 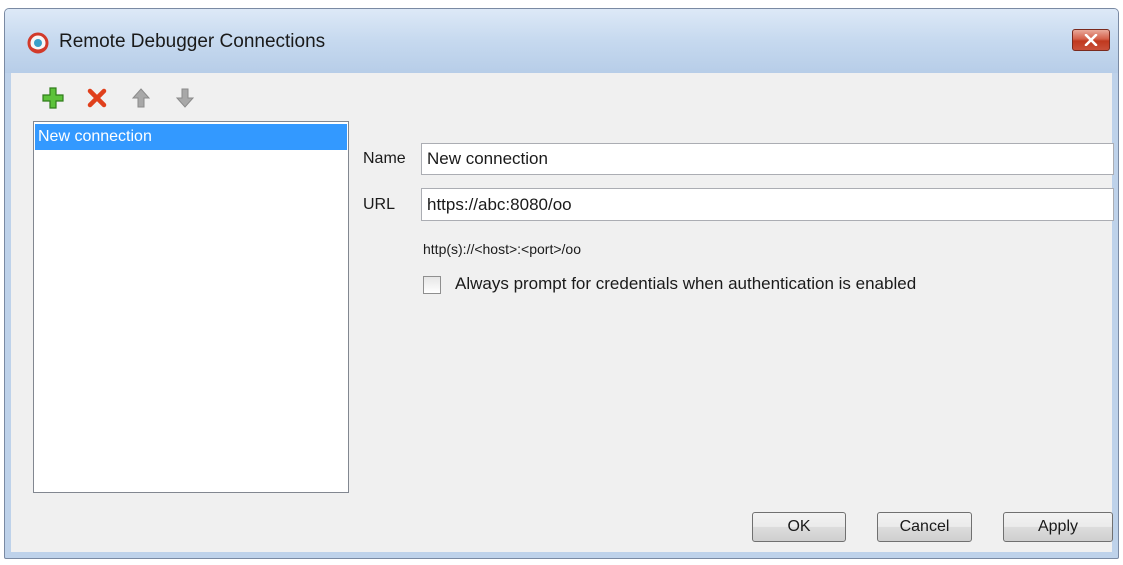 What do you see at coordinates (1058, 527) in the screenshot?
I see `apply-button: Apply` at bounding box center [1058, 527].